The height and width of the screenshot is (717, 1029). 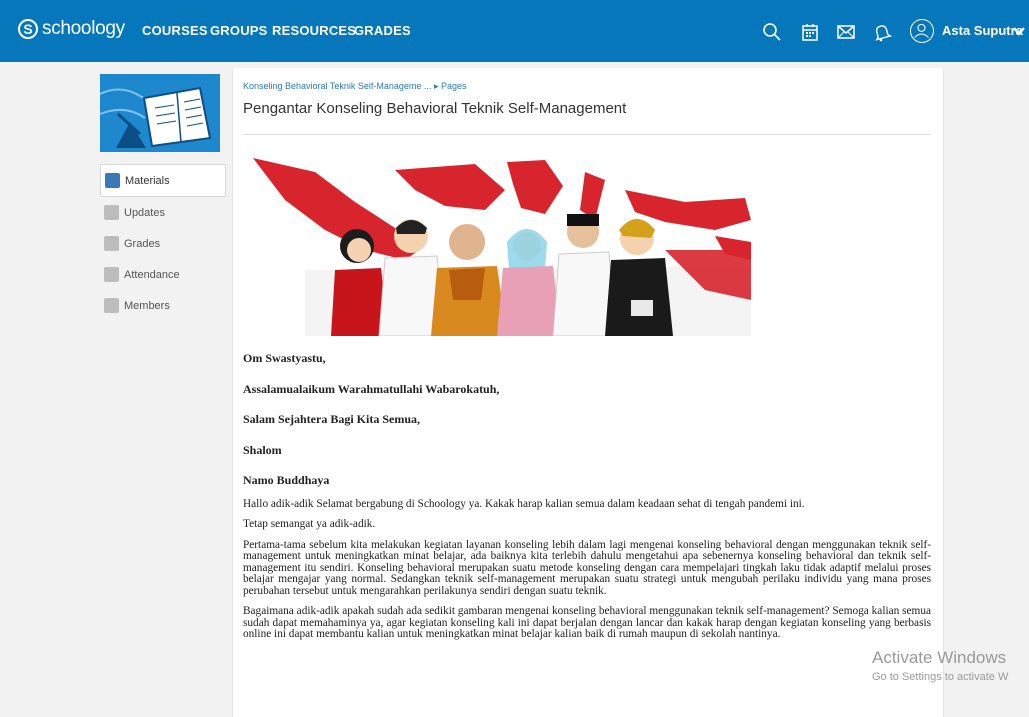 What do you see at coordinates (286, 480) in the screenshot?
I see `greeting-line: Namo Buddhaya` at bounding box center [286, 480].